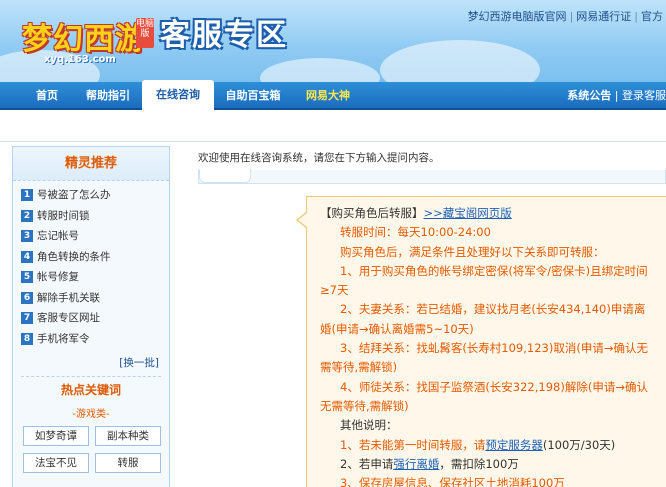 This screenshot has width=666, height=487. Describe the element at coordinates (652, 16) in the screenshot. I see `official-link: 官方` at that location.